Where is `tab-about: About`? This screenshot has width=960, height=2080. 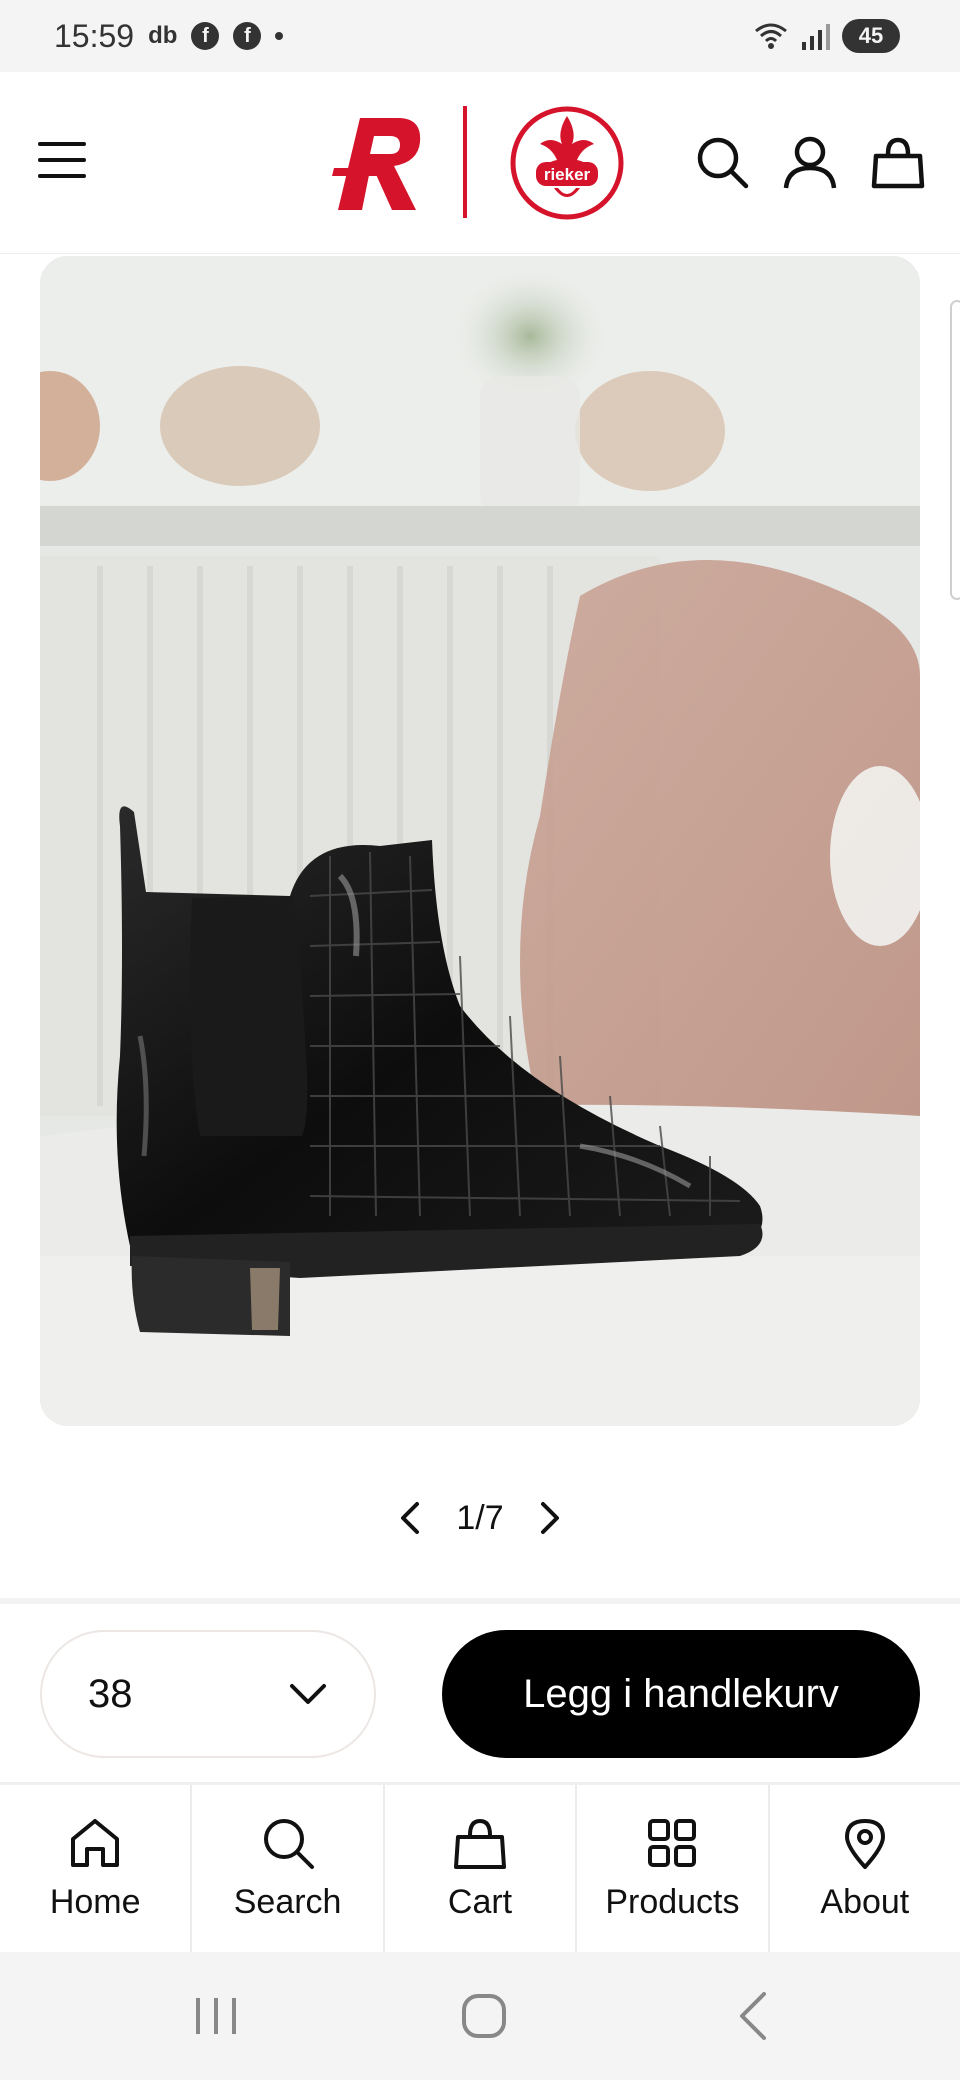
tab-about: About is located at coordinates (865, 1868).